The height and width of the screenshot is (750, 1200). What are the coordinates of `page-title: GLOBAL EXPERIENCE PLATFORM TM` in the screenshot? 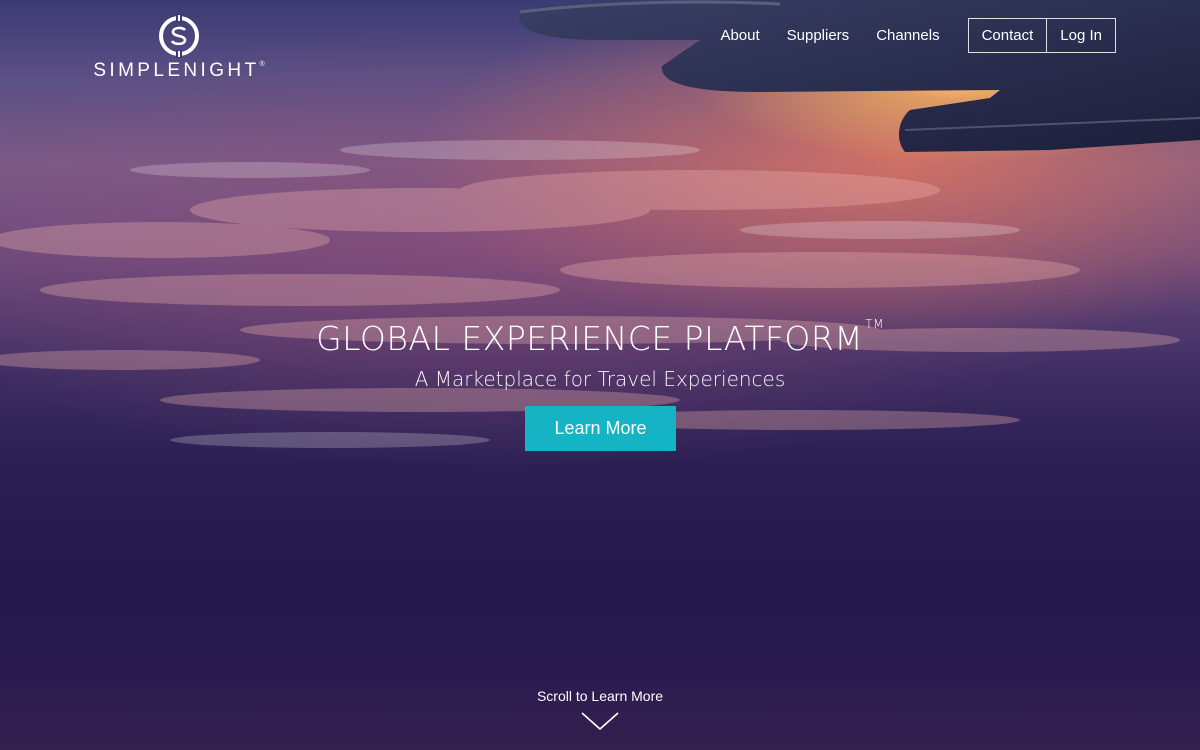 It's located at (600, 331).